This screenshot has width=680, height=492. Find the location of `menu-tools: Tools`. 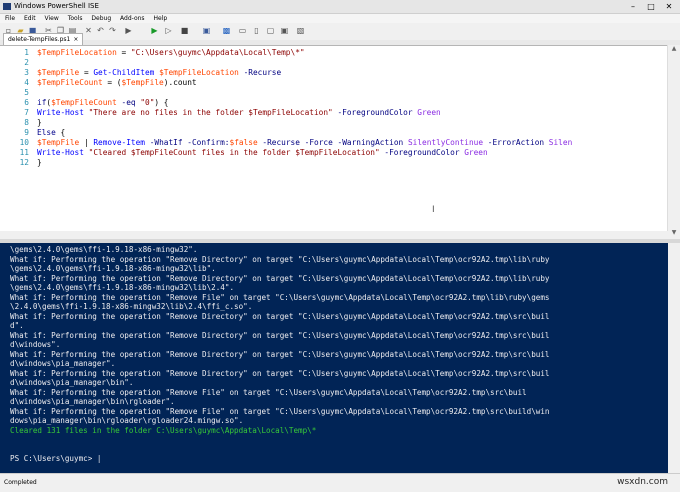

menu-tools: Tools is located at coordinates (75, 18).